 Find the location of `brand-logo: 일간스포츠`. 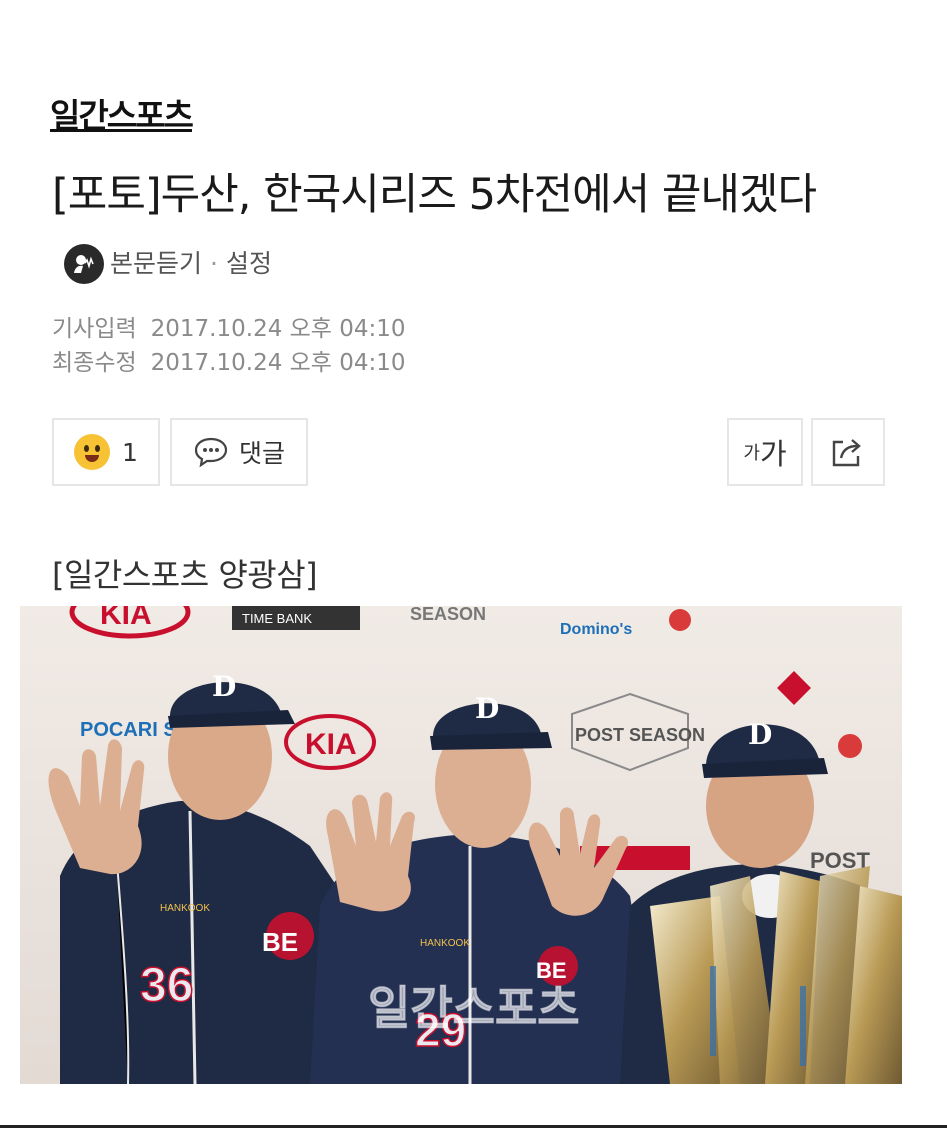

brand-logo: 일간스포츠 is located at coordinates (122, 116).